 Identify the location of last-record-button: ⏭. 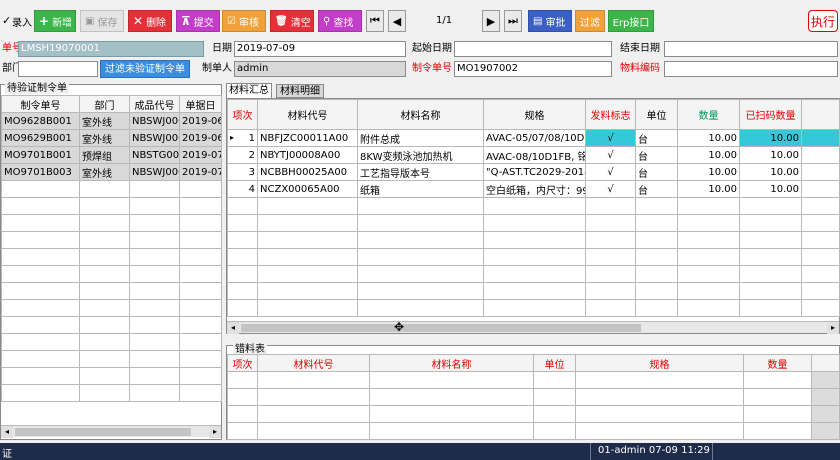
(513, 21).